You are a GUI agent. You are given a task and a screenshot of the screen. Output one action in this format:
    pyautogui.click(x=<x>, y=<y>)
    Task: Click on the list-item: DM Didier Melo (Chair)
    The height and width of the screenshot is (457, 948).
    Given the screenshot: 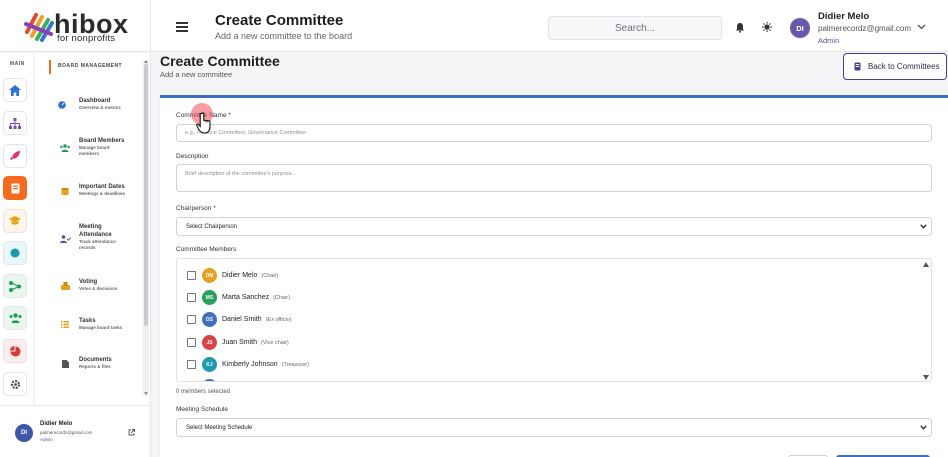 What is the action you would take?
    pyautogui.click(x=537, y=276)
    